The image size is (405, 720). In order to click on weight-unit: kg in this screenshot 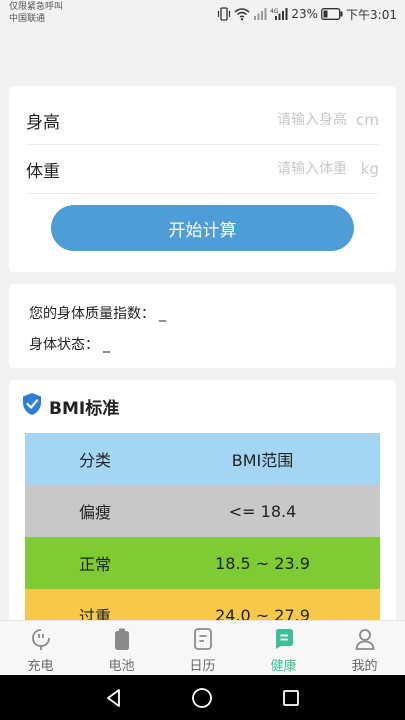, I will do `click(369, 169)`.